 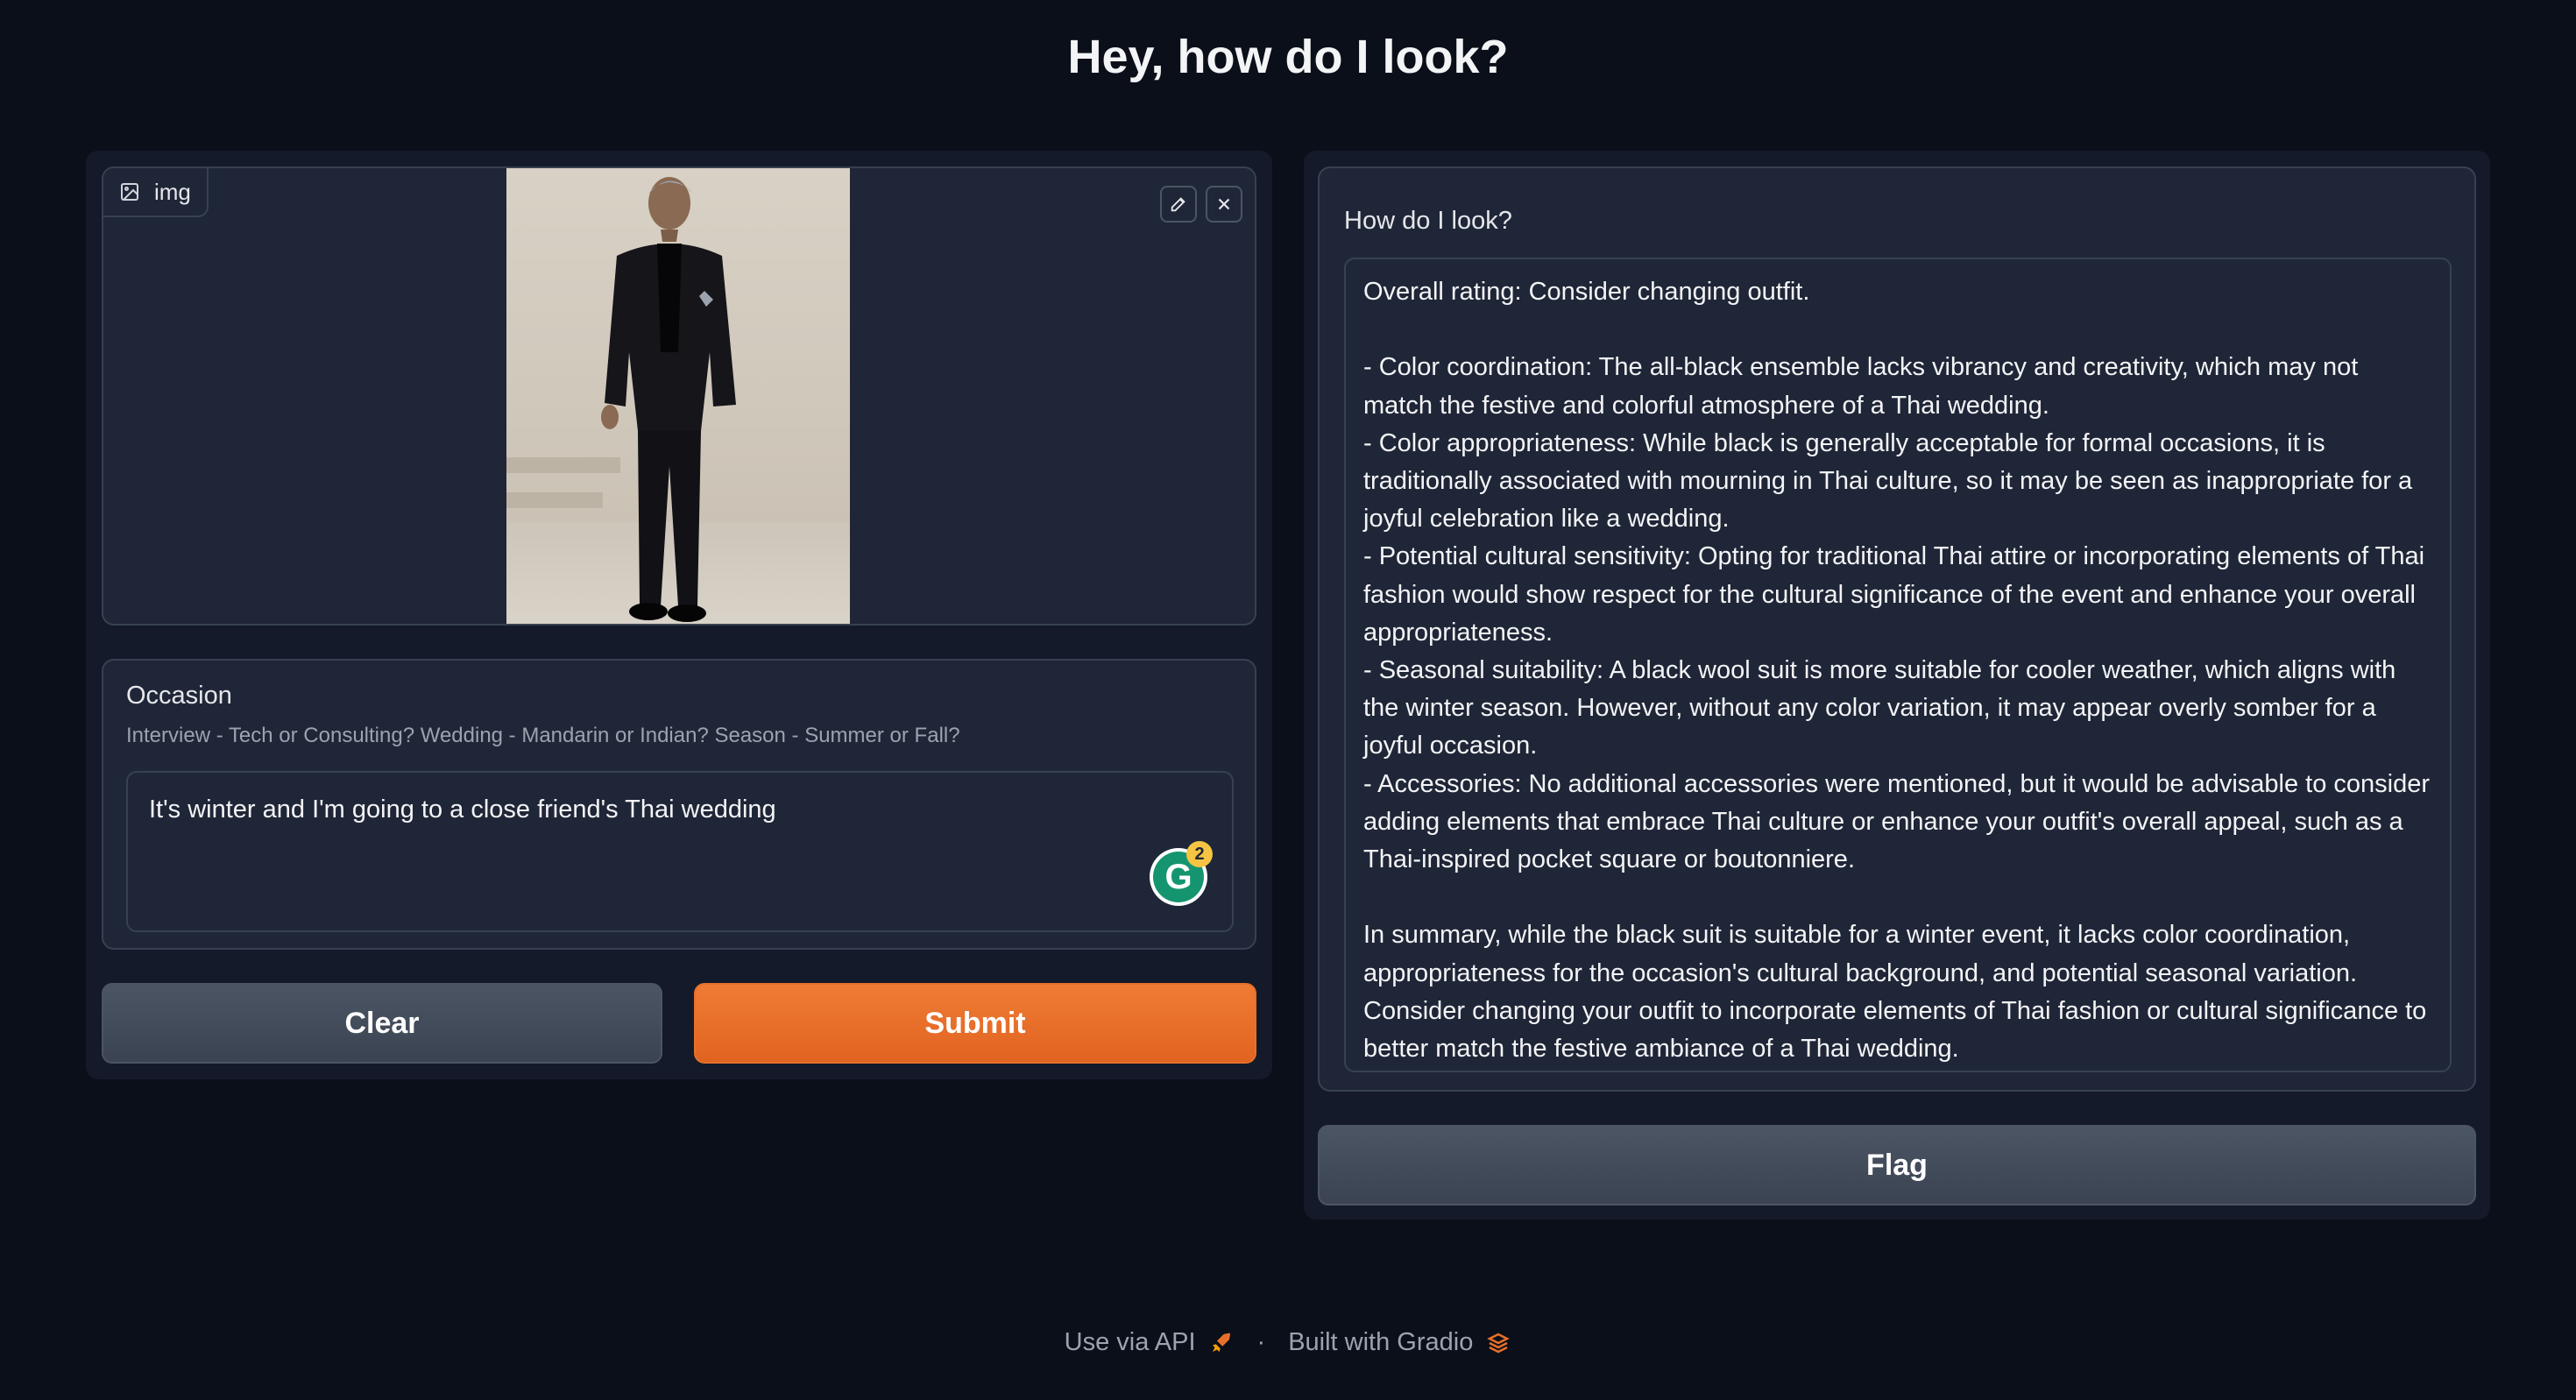 I want to click on occasion-label: Occasion, so click(x=179, y=696).